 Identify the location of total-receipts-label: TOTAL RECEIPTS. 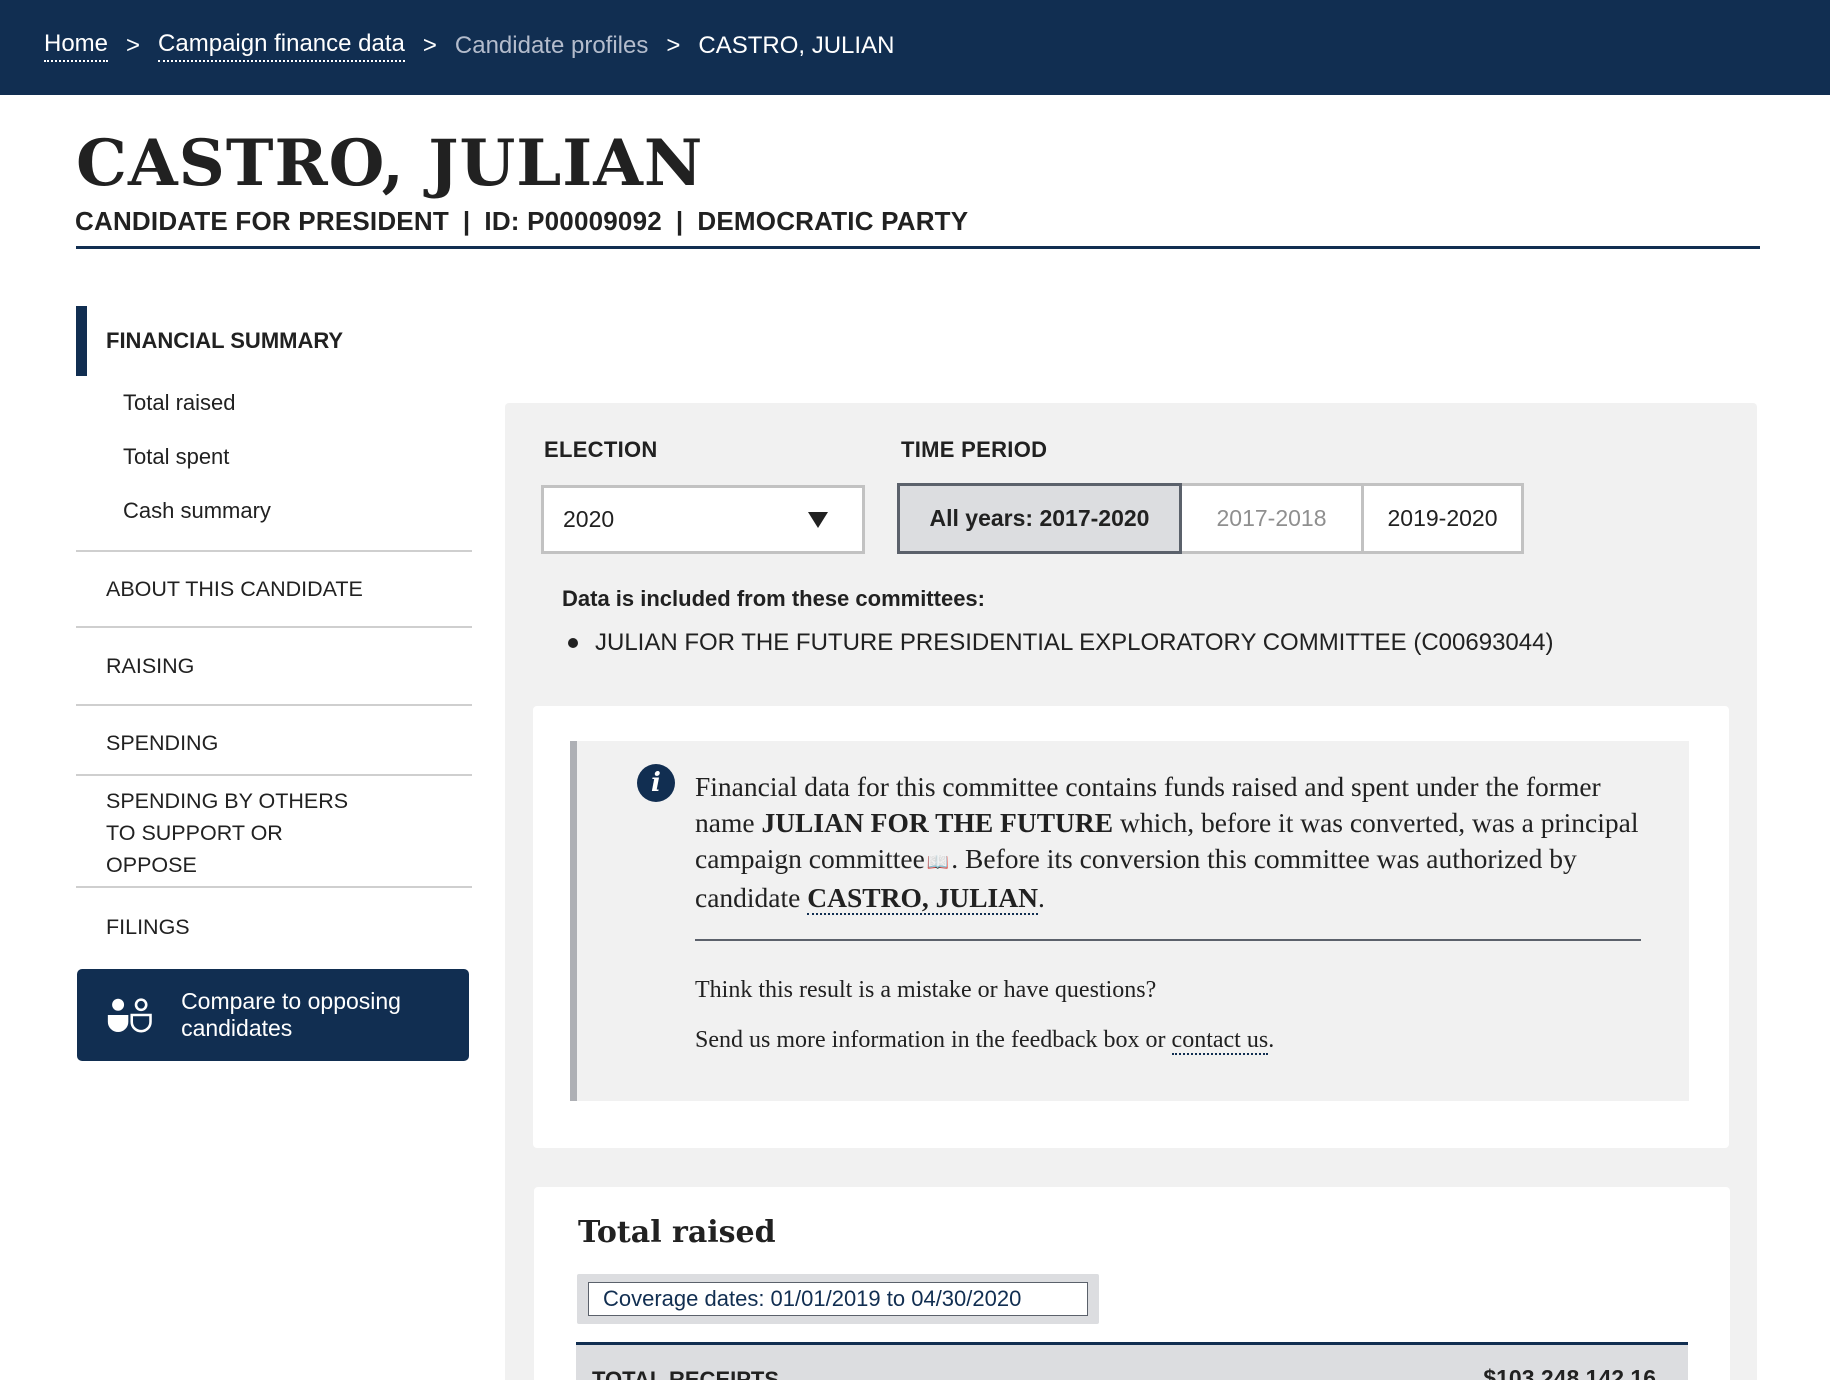
(686, 1373).